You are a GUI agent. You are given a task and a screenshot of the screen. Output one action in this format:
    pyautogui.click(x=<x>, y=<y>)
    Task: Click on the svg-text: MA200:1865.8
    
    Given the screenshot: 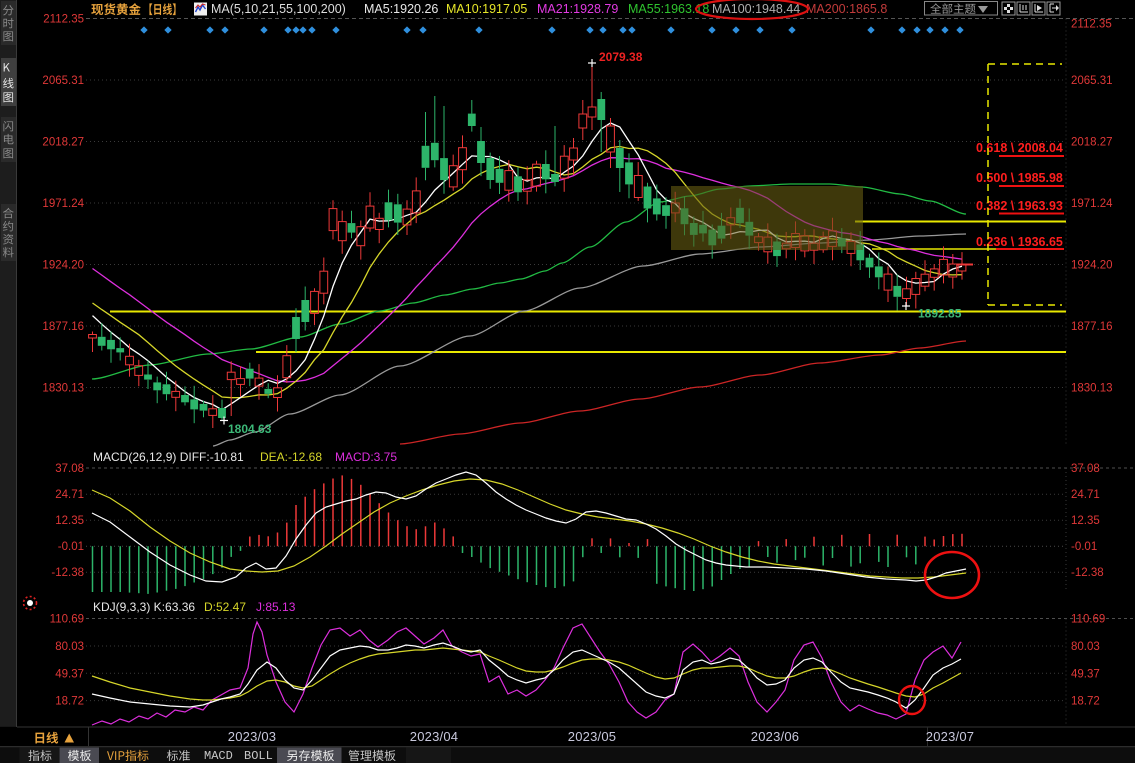 What is the action you would take?
    pyautogui.click(x=846, y=9)
    